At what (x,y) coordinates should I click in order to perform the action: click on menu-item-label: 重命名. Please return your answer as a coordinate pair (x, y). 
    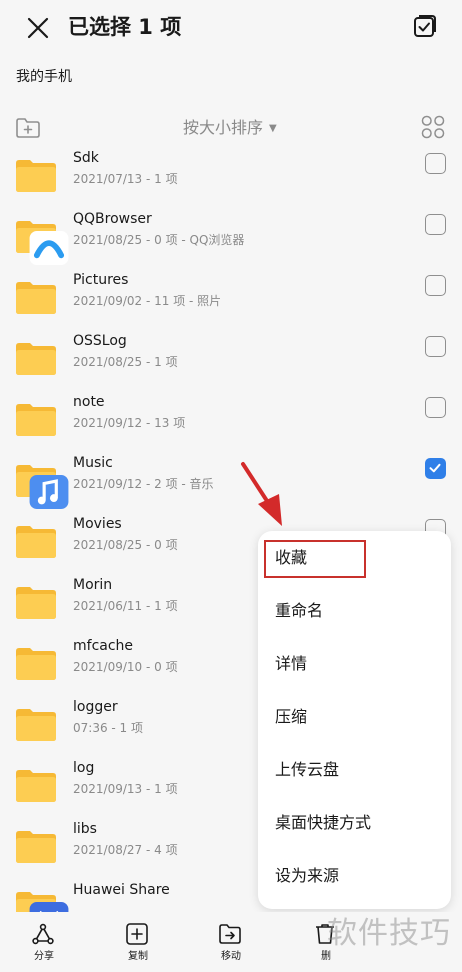
    Looking at the image, I should click on (299, 610).